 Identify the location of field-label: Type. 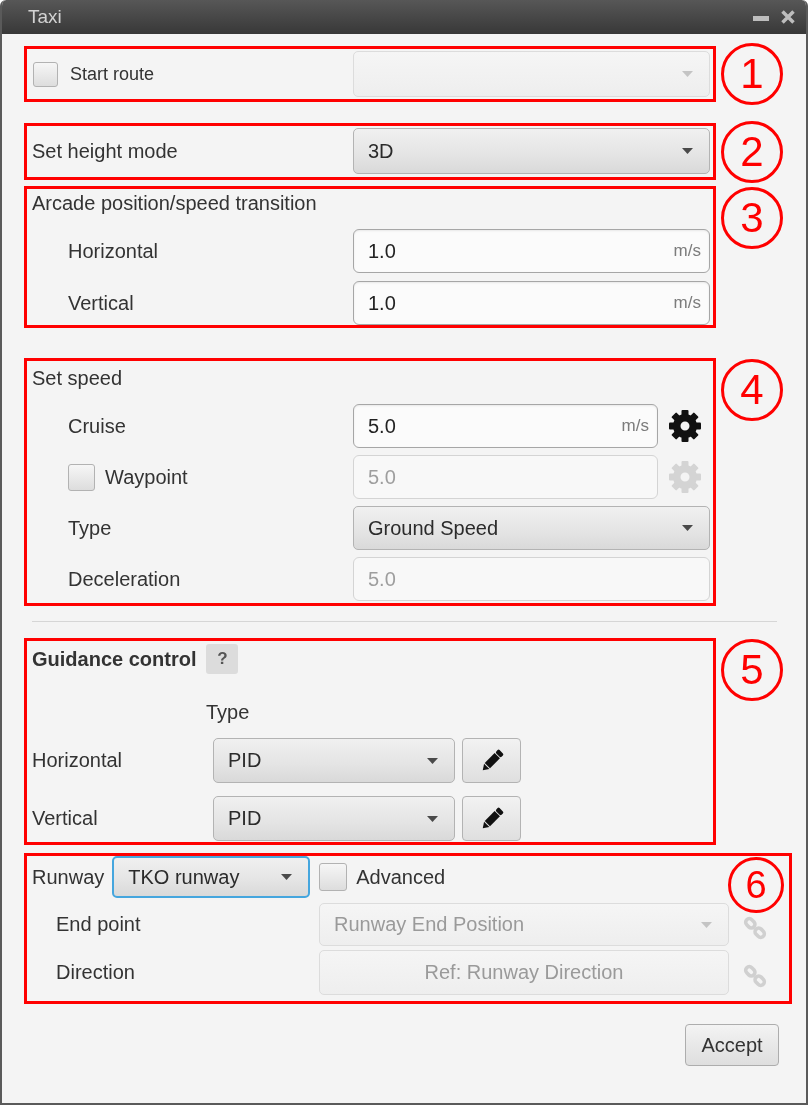
(90, 528).